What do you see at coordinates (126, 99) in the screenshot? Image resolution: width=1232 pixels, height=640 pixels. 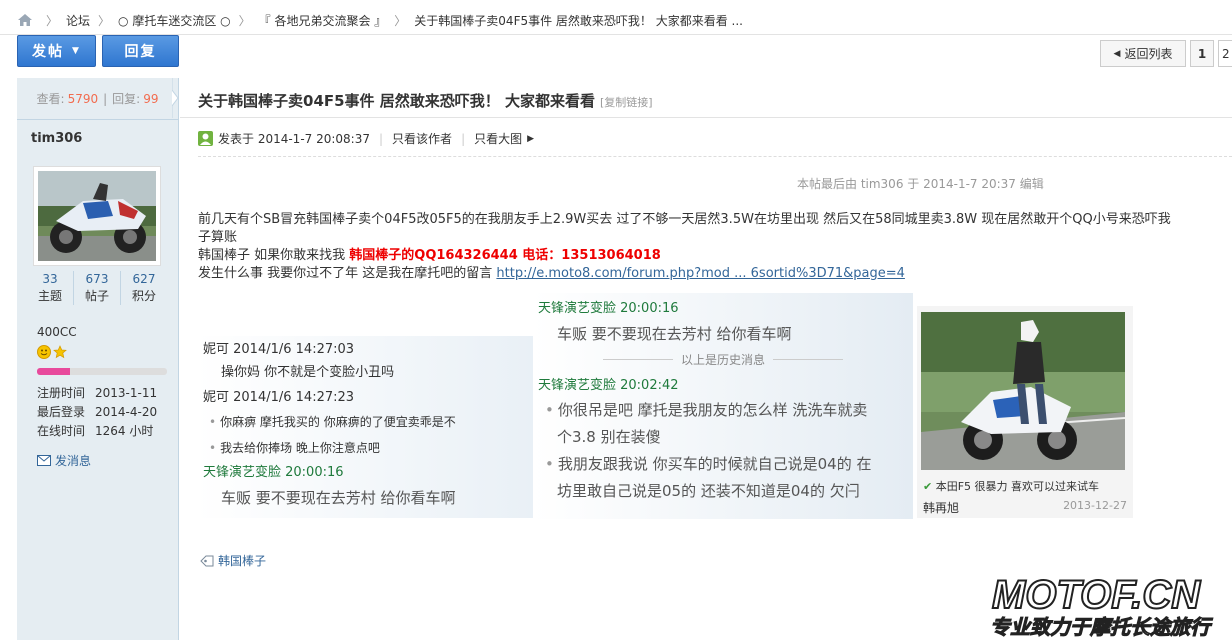 I see `replies-label: 回复:` at bounding box center [126, 99].